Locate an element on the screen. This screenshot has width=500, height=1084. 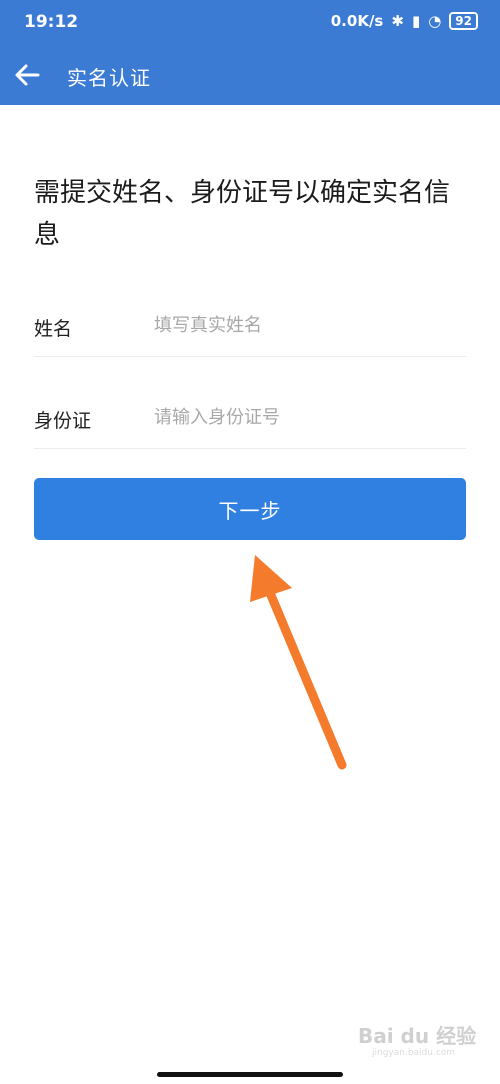
home-indicator is located at coordinates (250, 1074).